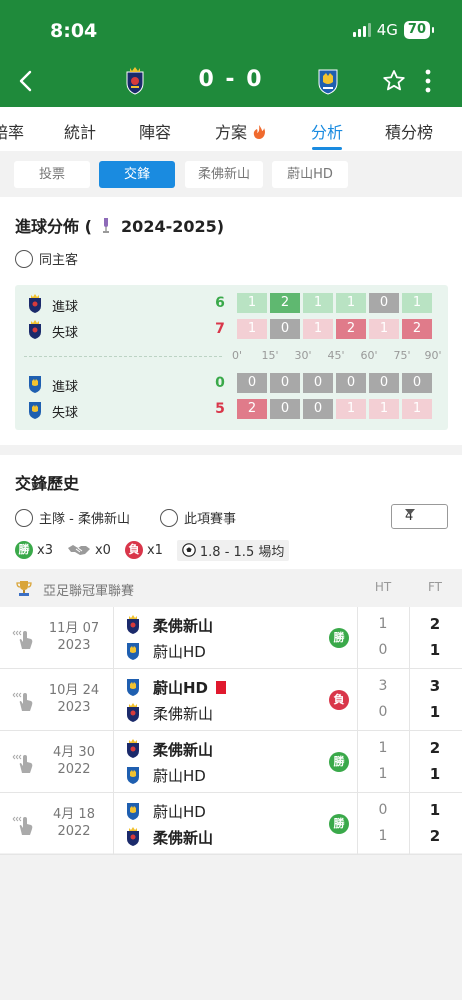 The width and height of the screenshot is (462, 1000). What do you see at coordinates (34, 550) in the screenshot?
I see `wins-summary: 勝 x3` at bounding box center [34, 550].